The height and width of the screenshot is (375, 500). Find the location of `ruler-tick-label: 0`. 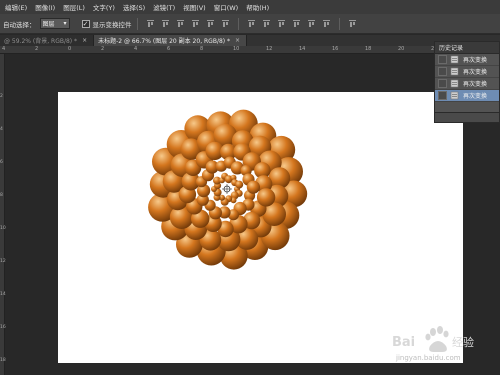

ruler-tick-label: 0 is located at coordinates (70, 49).